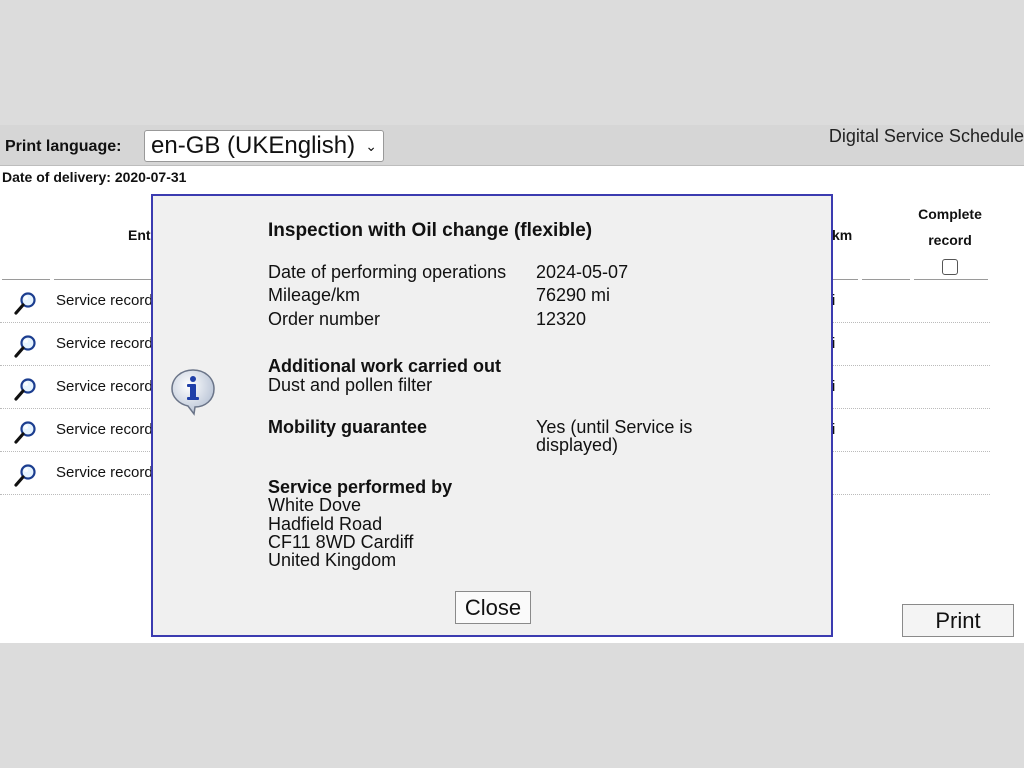  Describe the element at coordinates (26, 236) in the screenshot. I see `header-cell-icon` at that location.